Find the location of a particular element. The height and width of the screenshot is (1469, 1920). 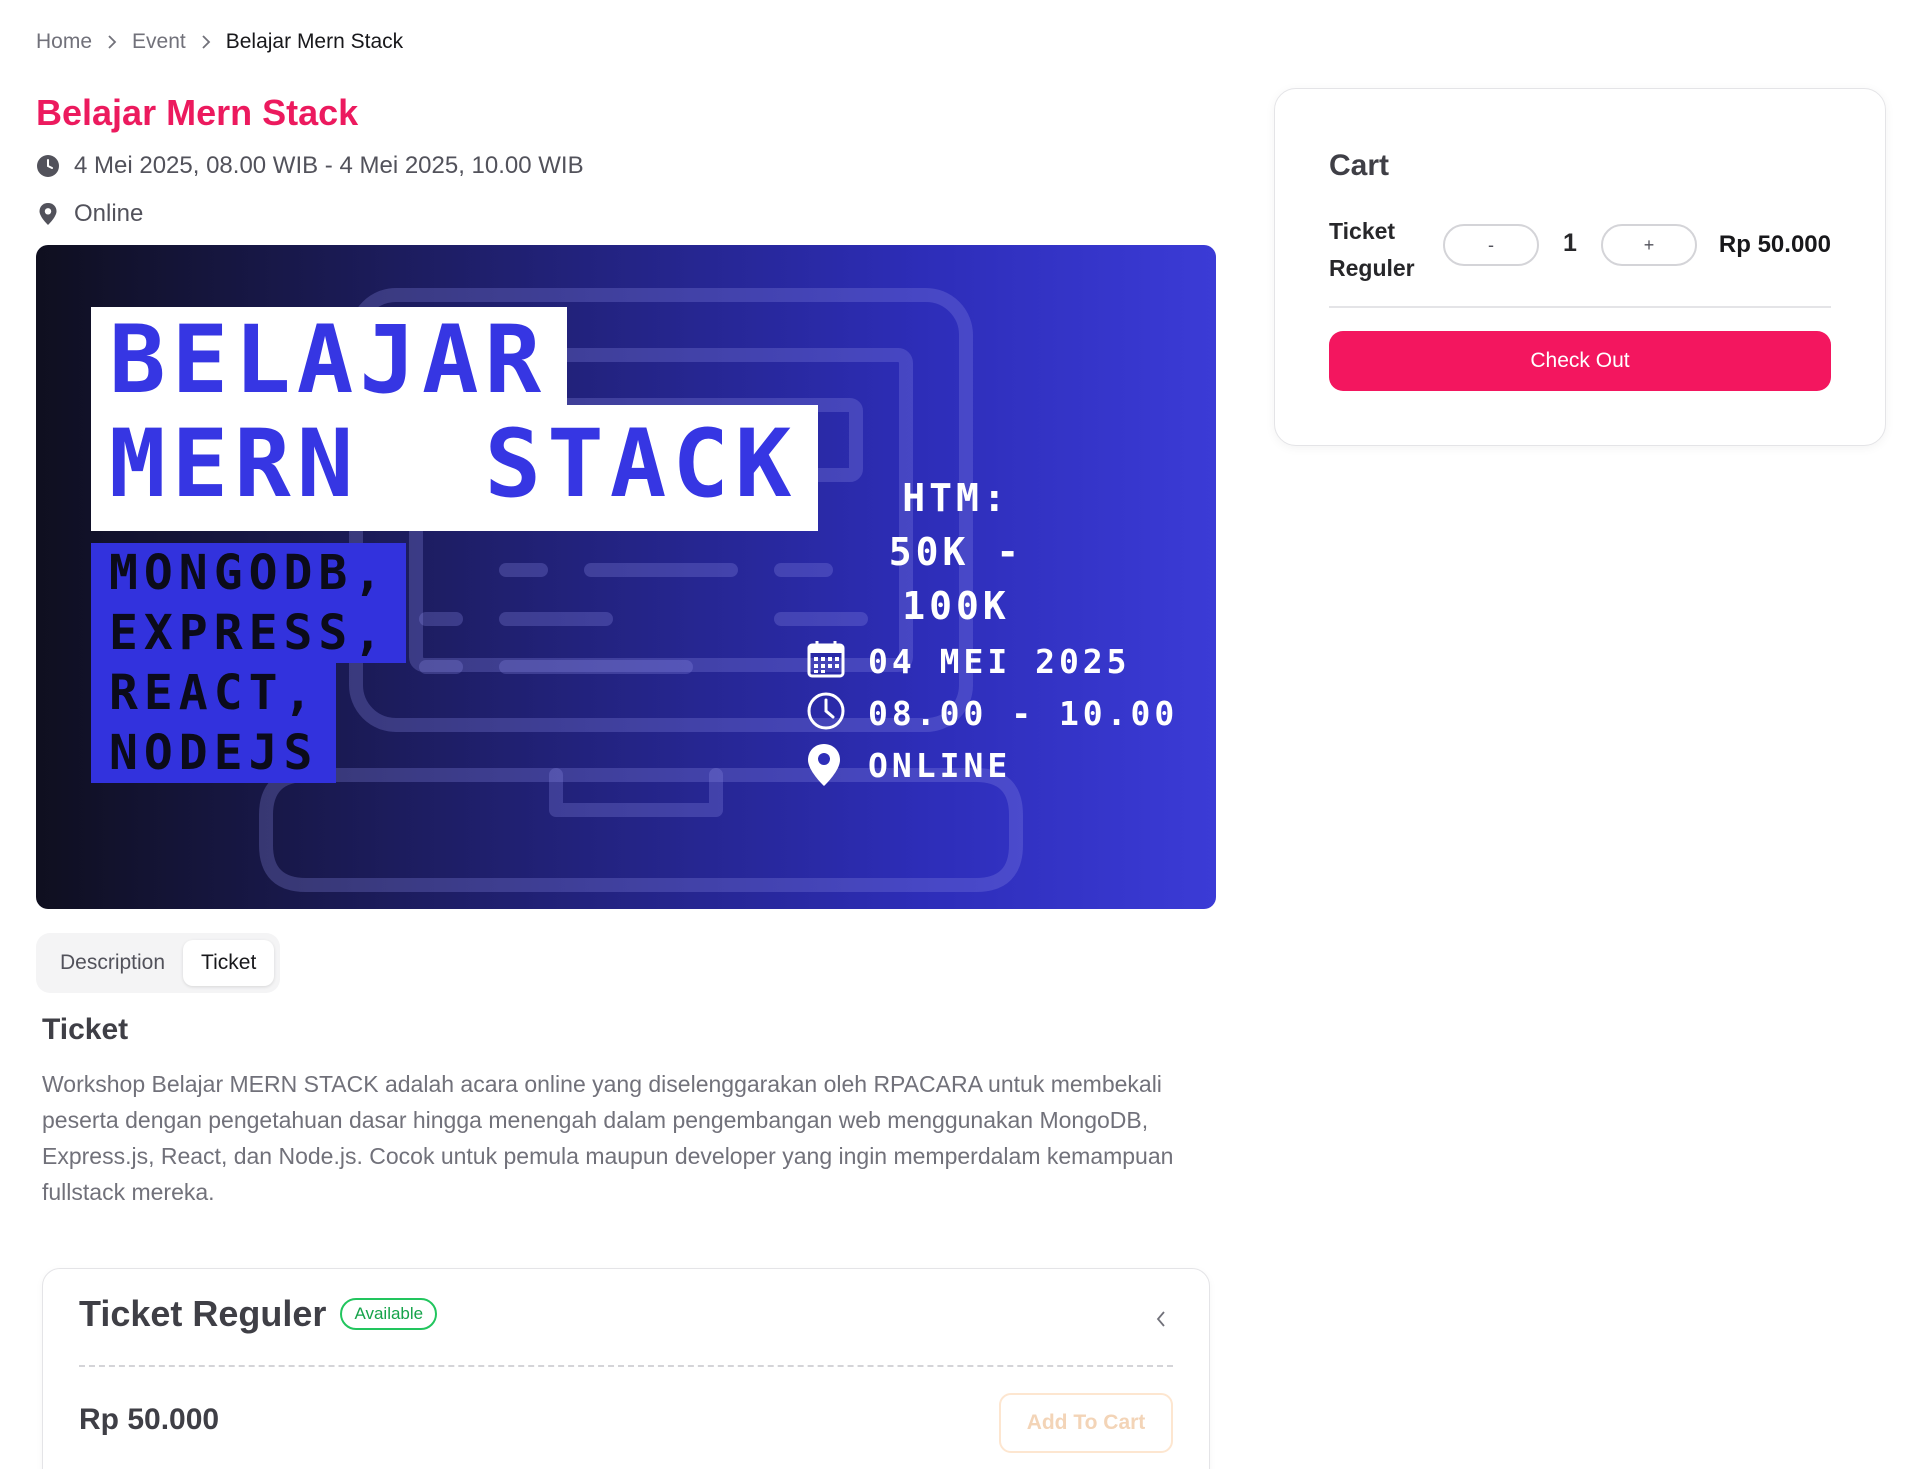

quantity-decrease-button: - is located at coordinates (1491, 245).